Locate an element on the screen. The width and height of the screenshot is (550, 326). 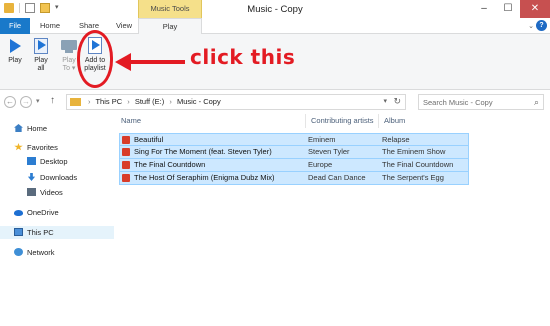
nav-item-label: OneDrive is located at coordinates (43, 212).